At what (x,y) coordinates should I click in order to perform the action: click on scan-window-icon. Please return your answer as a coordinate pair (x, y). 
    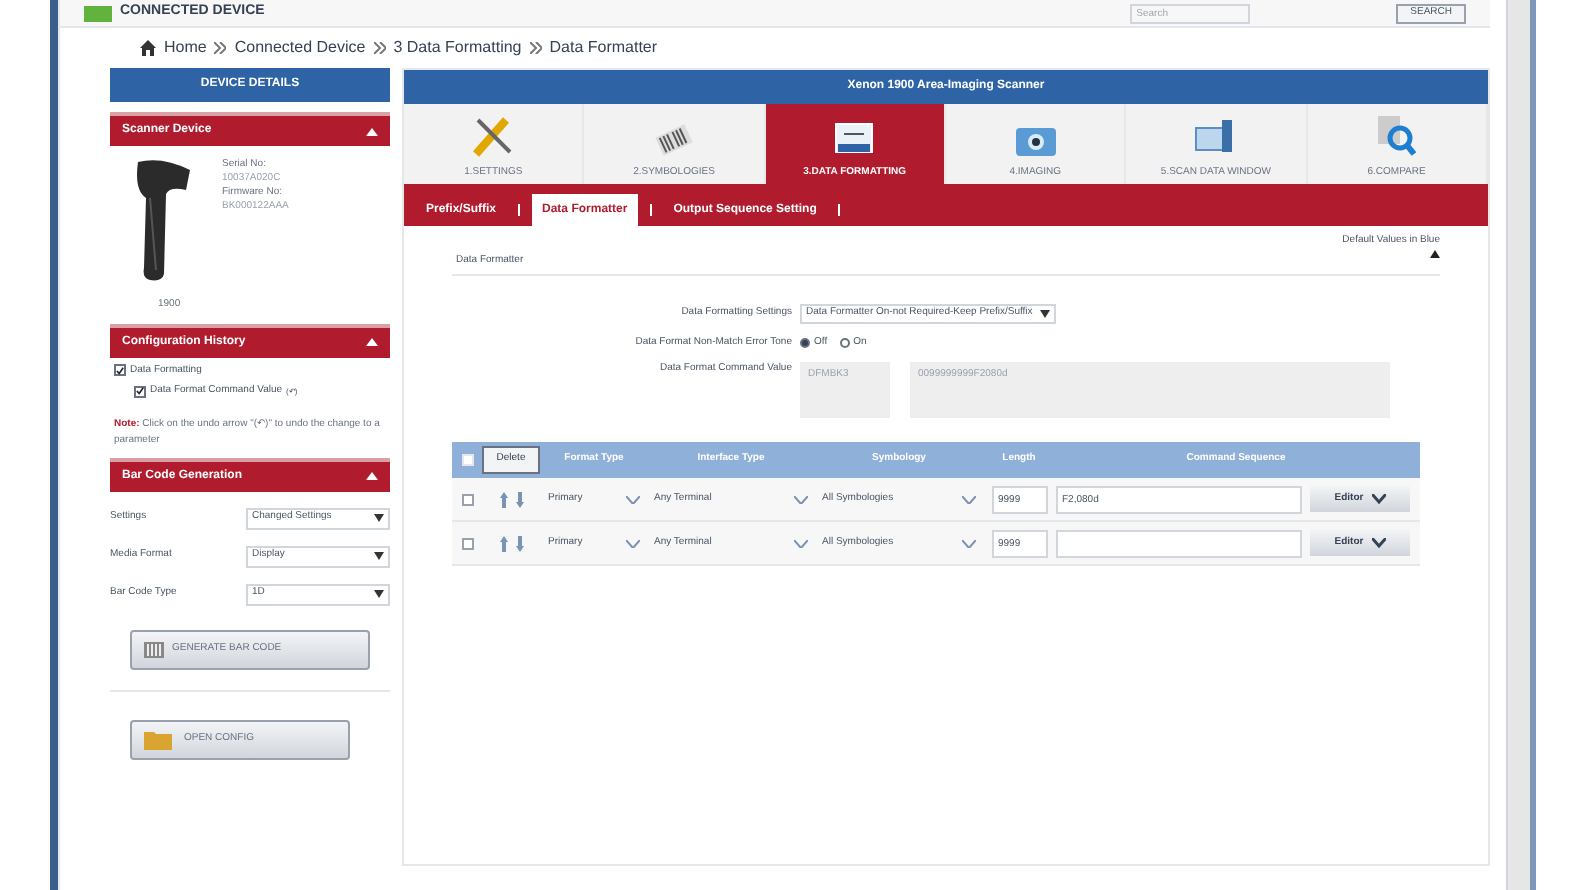
    Looking at the image, I should click on (1215, 137).